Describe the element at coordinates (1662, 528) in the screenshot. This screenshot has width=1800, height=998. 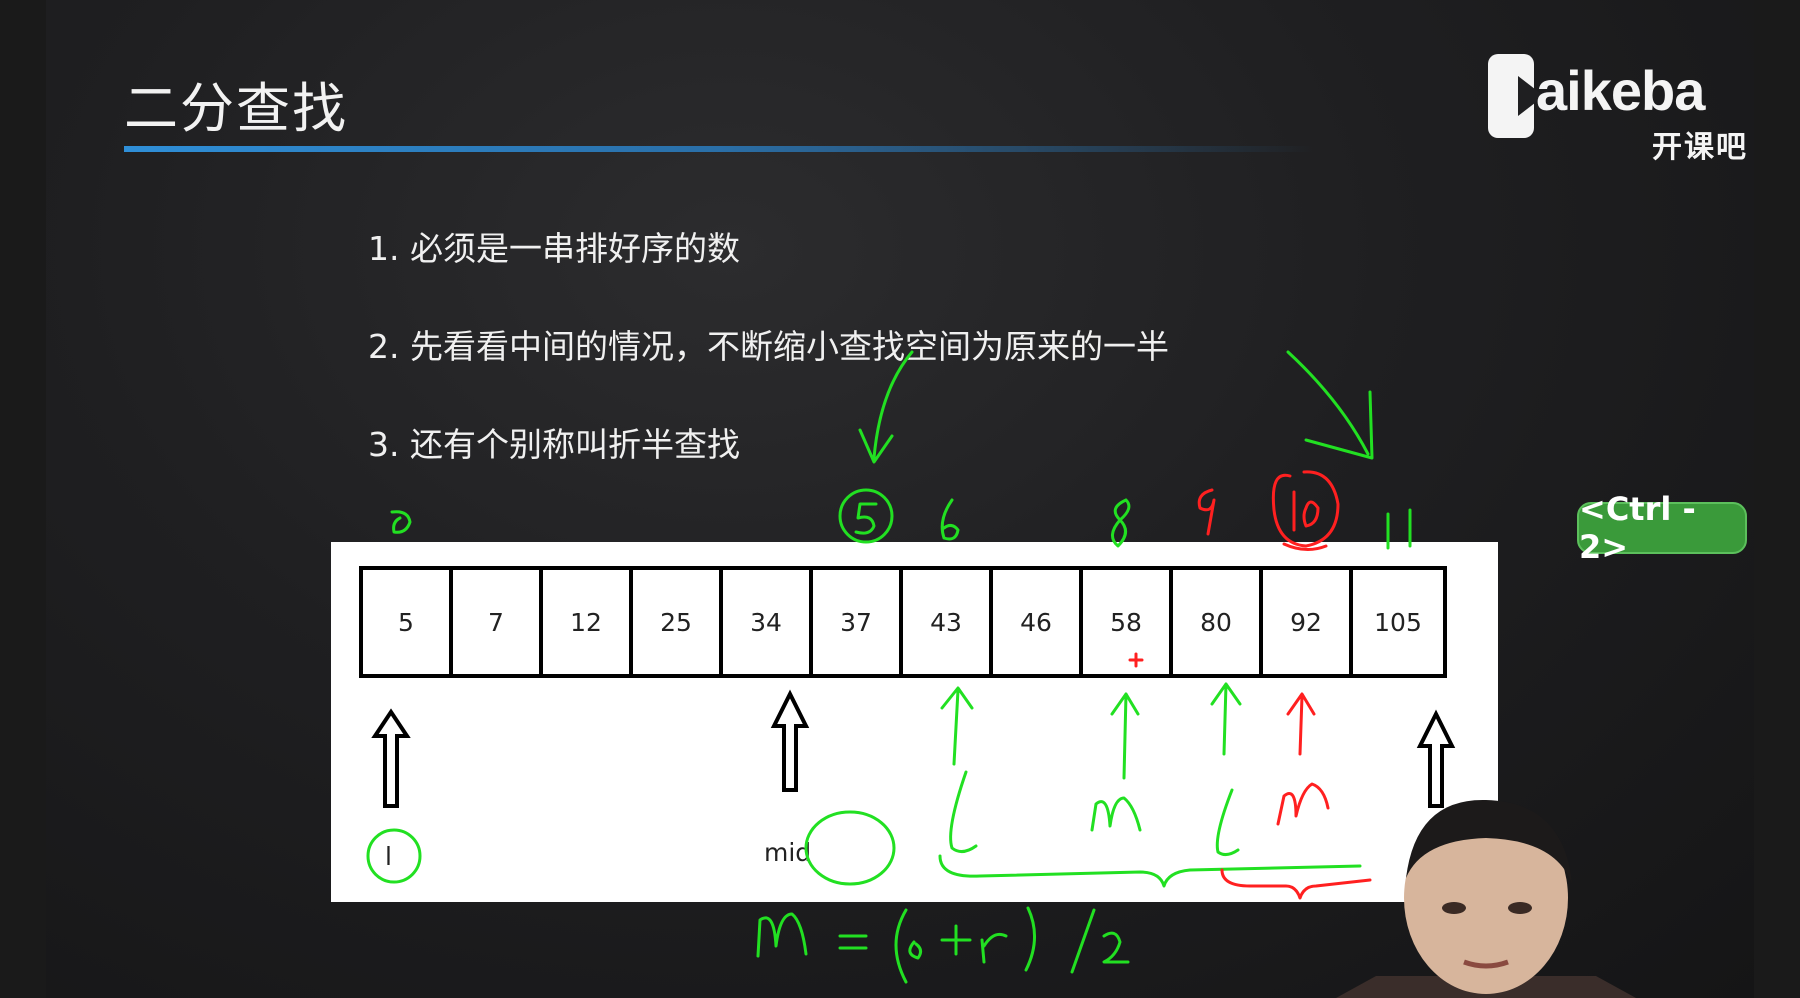
I see `keyboard-shortcut-badge: <Ctrl - 2>` at that location.